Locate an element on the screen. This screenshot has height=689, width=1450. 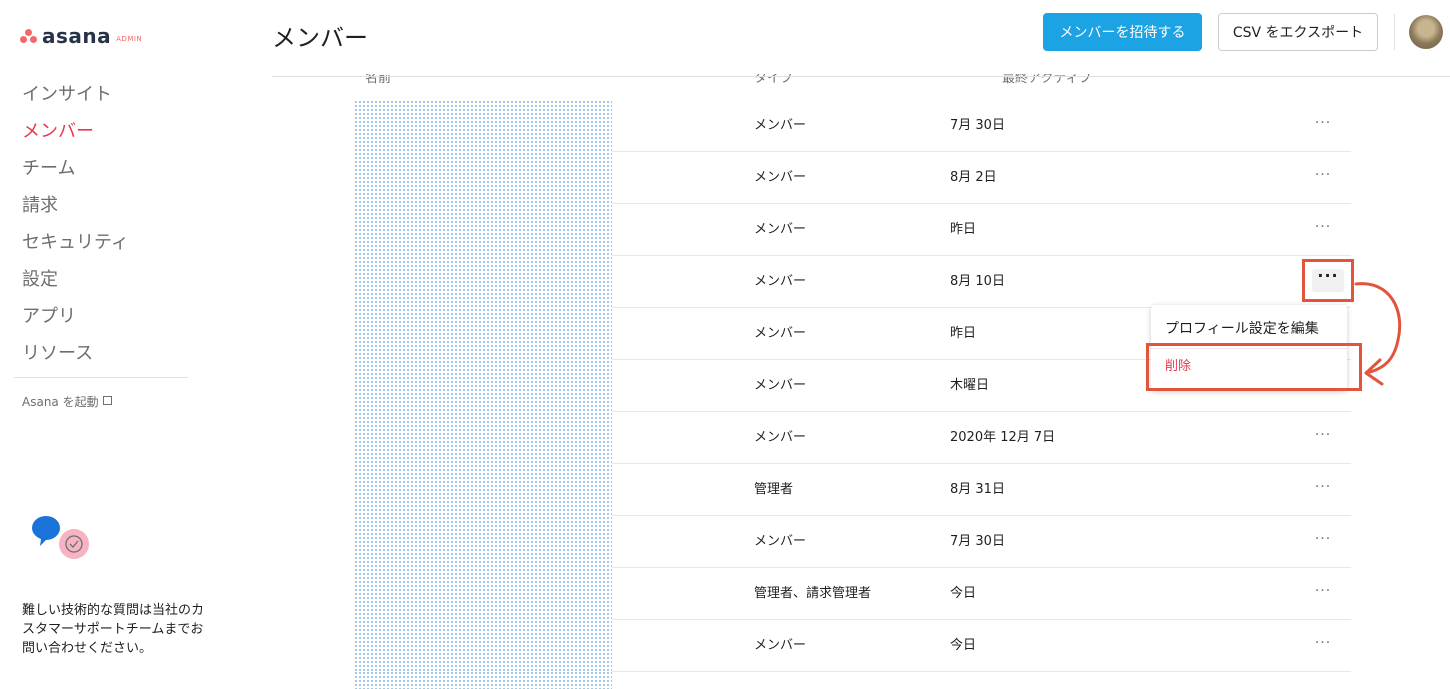
logo-admin-badge: ADMIN is located at coordinates (129, 39).